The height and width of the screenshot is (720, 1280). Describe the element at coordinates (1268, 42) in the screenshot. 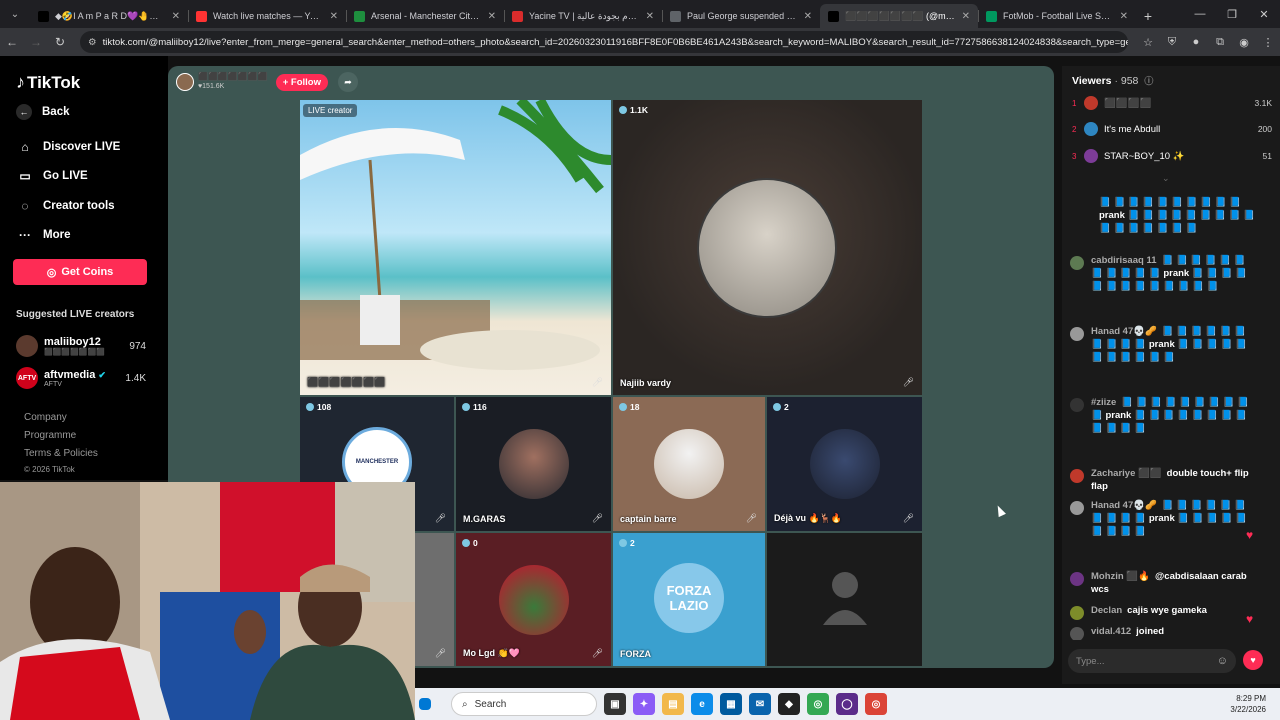

I see `menu-kebab-icon: ⋮` at that location.